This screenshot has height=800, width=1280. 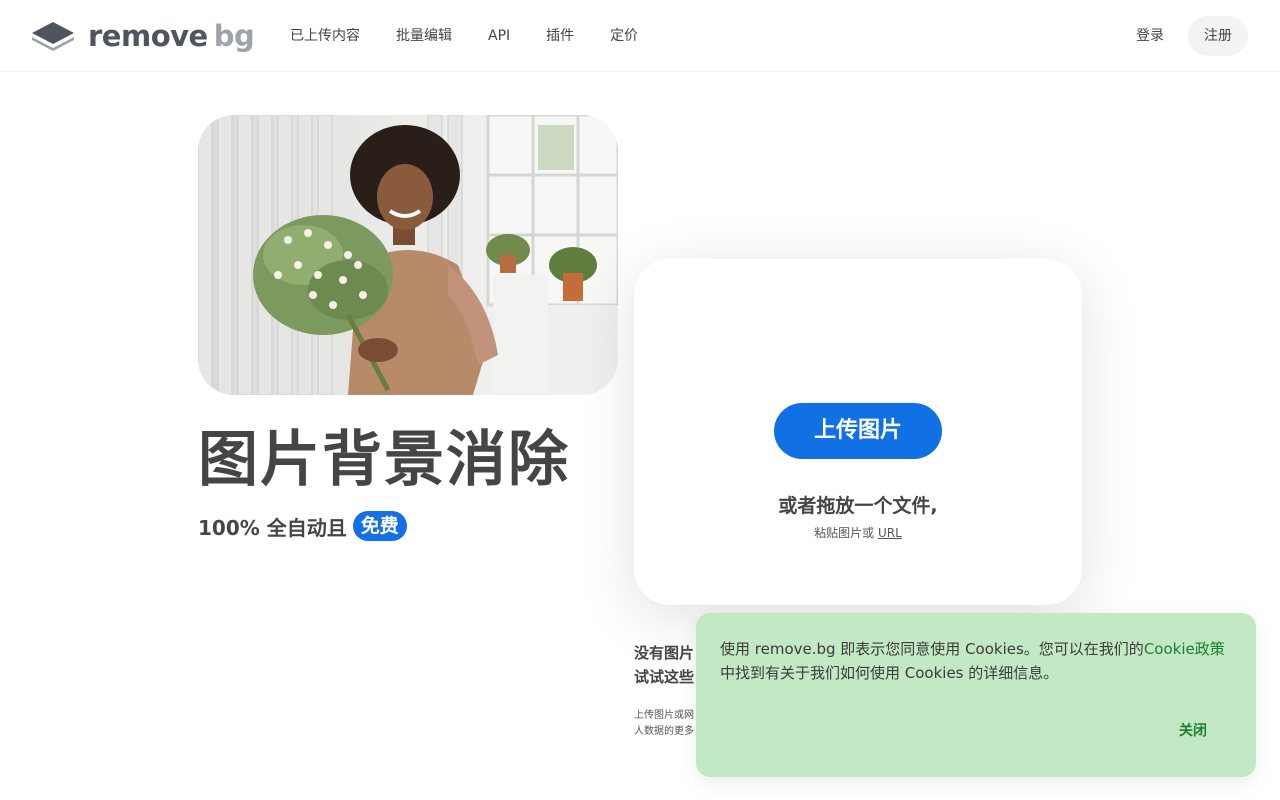 I want to click on logo: remove bg, so click(x=142, y=36).